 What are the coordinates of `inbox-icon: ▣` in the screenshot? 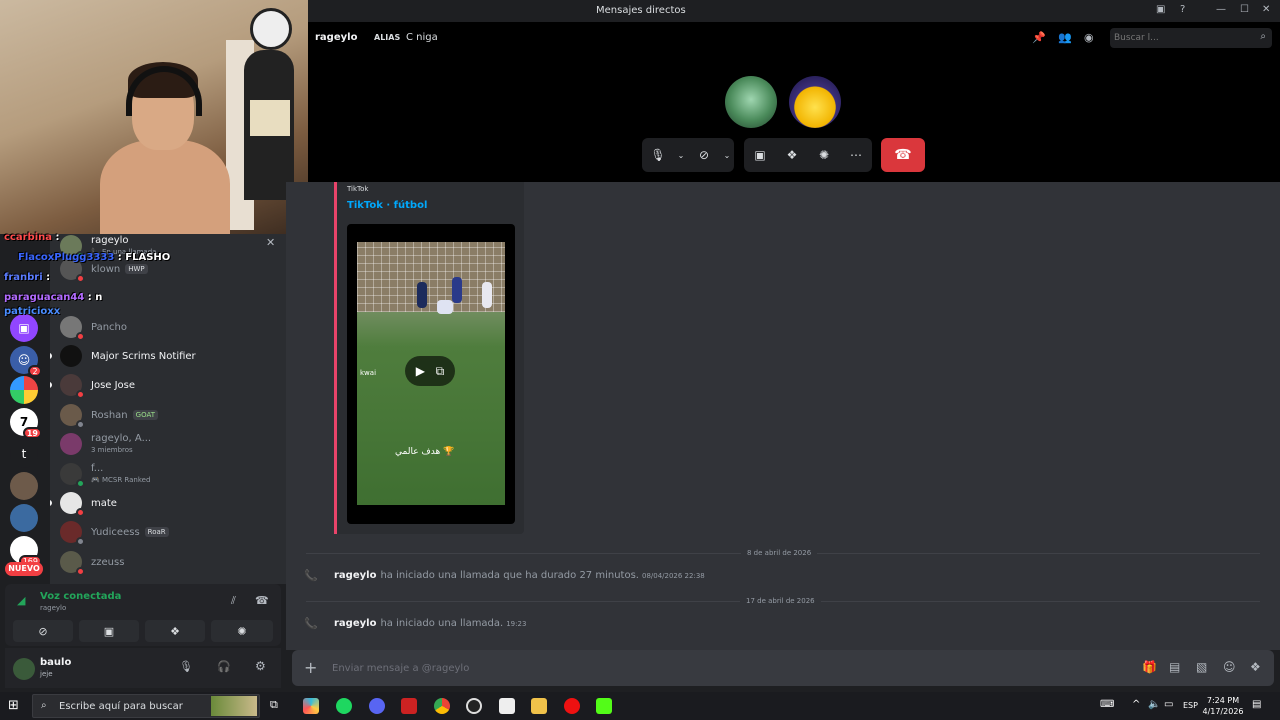 It's located at (1160, 9).